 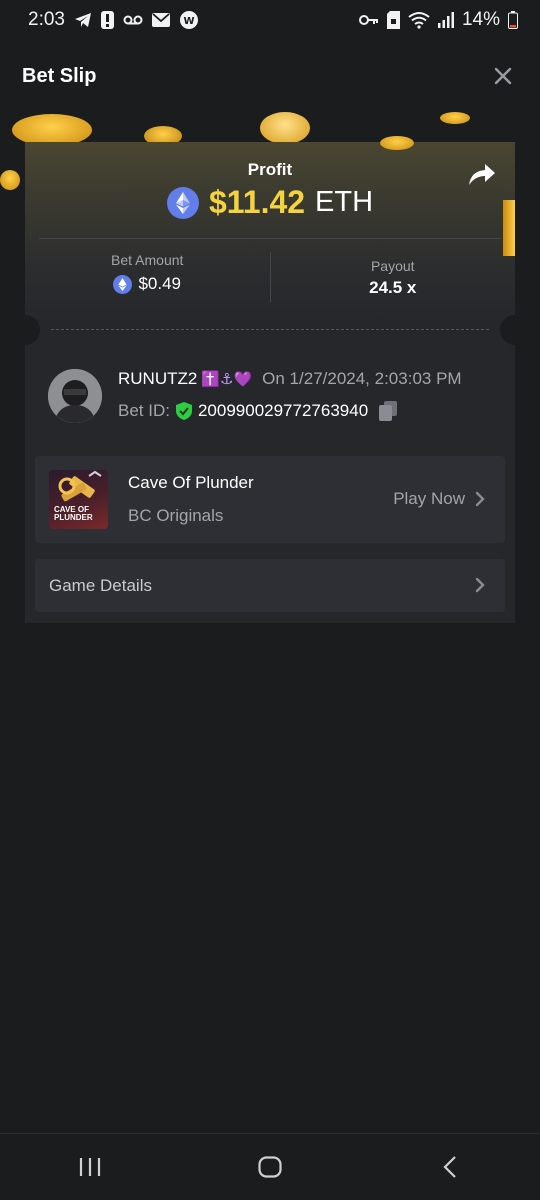 I want to click on bet-amount-stat: Bet Amount $0.49, so click(x=147, y=277).